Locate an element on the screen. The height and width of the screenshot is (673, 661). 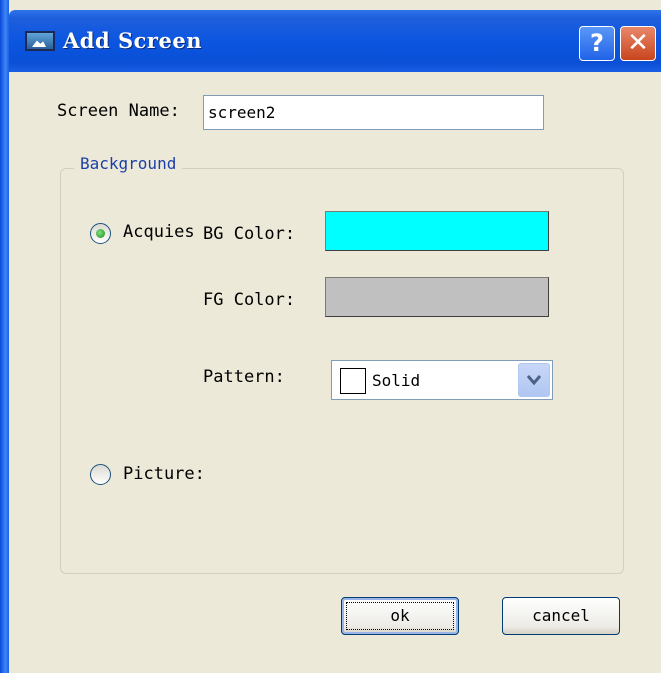
ok-button: ok is located at coordinates (400, 616).